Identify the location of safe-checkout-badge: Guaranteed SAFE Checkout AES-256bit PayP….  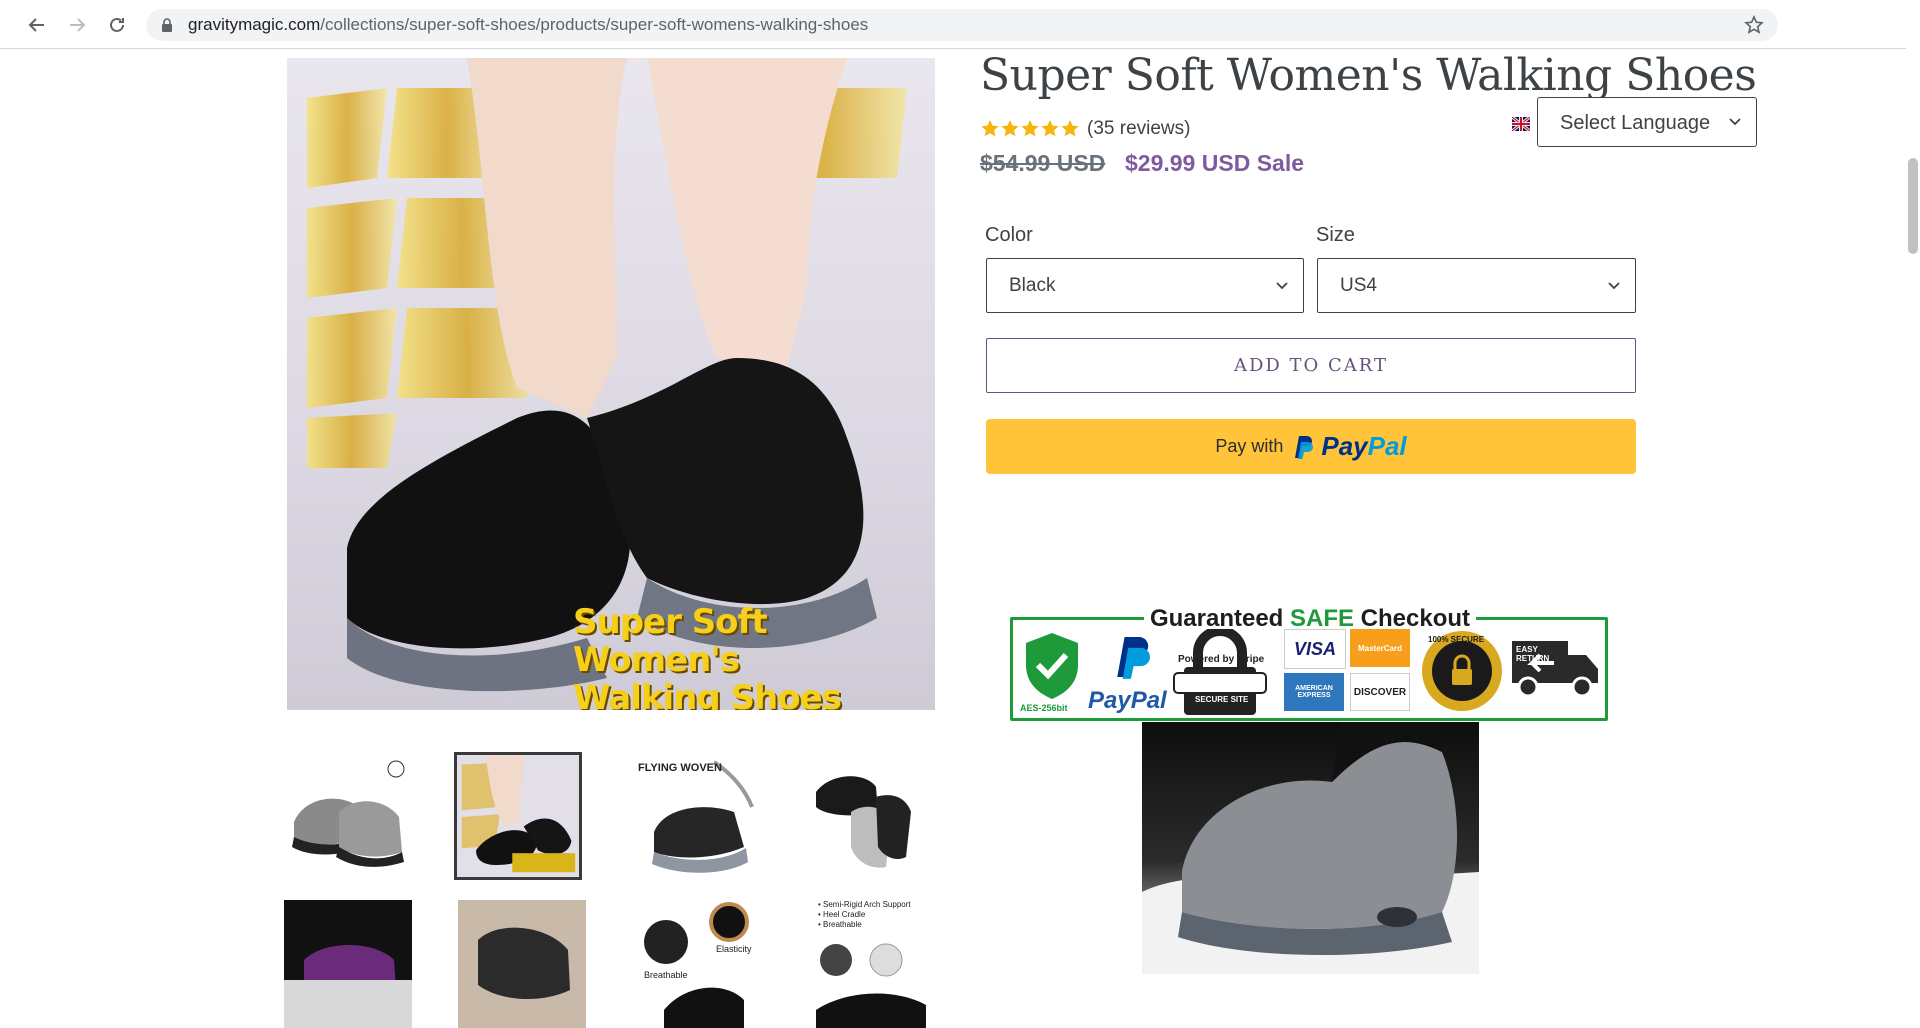
(1310, 664).